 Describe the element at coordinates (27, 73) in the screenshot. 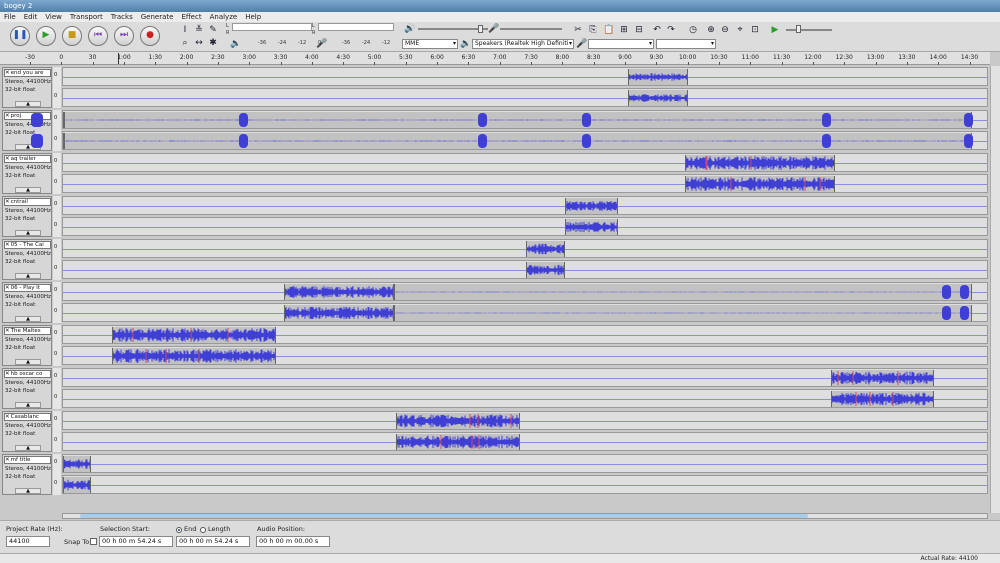

I see `track-name-button: ✕end you are` at that location.